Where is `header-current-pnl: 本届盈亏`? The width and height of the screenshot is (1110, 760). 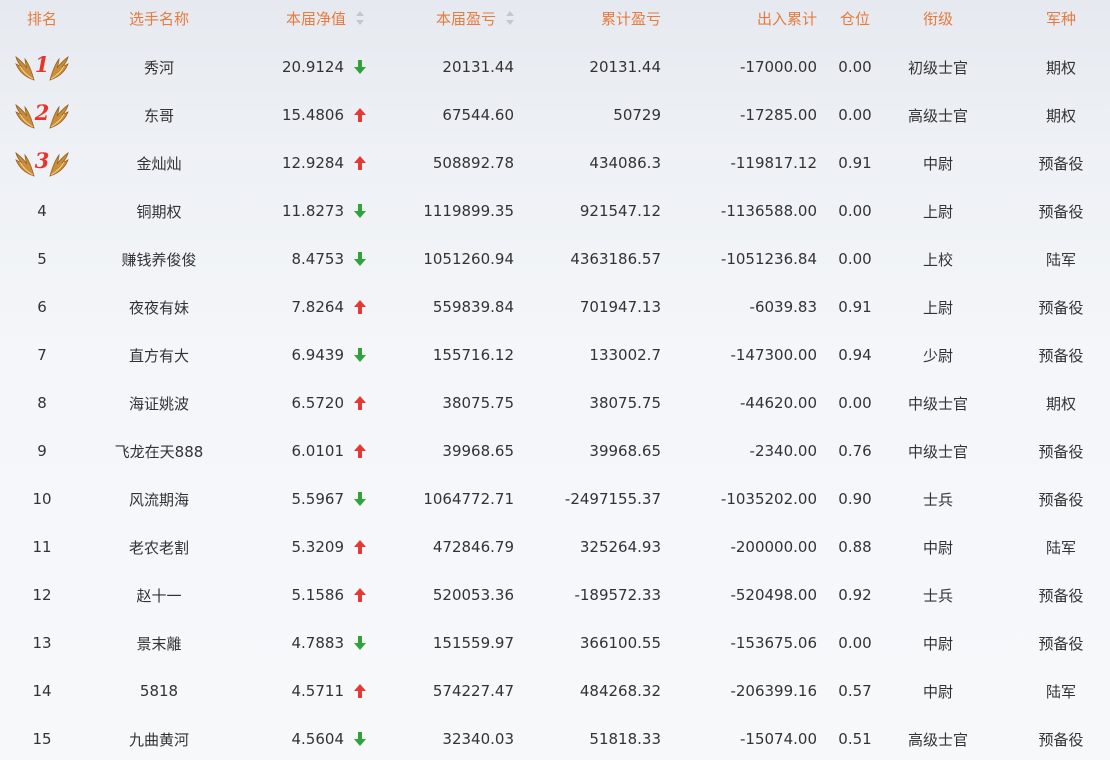
header-current-pnl: 本届盈亏 is located at coordinates (447, 18).